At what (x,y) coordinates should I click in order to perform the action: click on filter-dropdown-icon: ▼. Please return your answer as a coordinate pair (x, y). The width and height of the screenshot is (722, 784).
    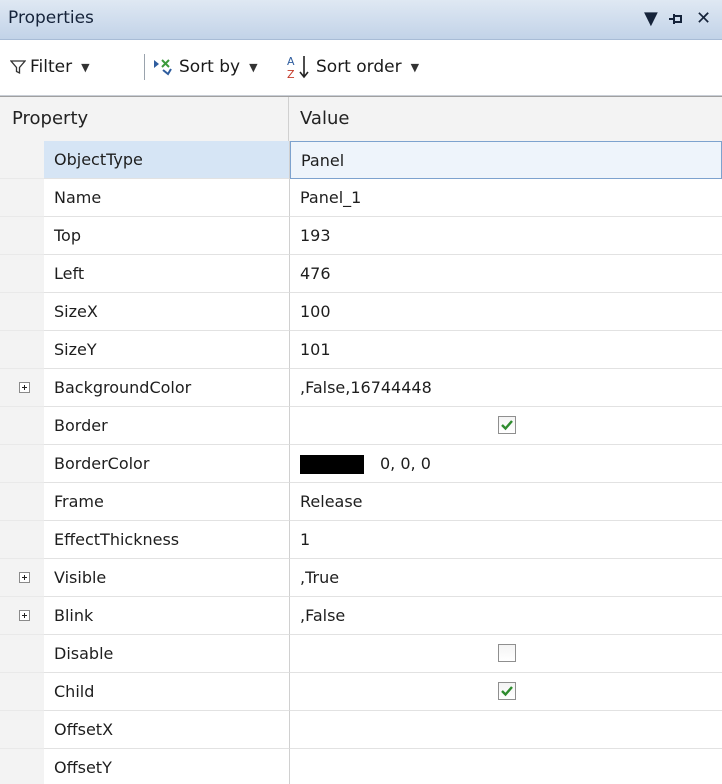
    Looking at the image, I should click on (85, 67).